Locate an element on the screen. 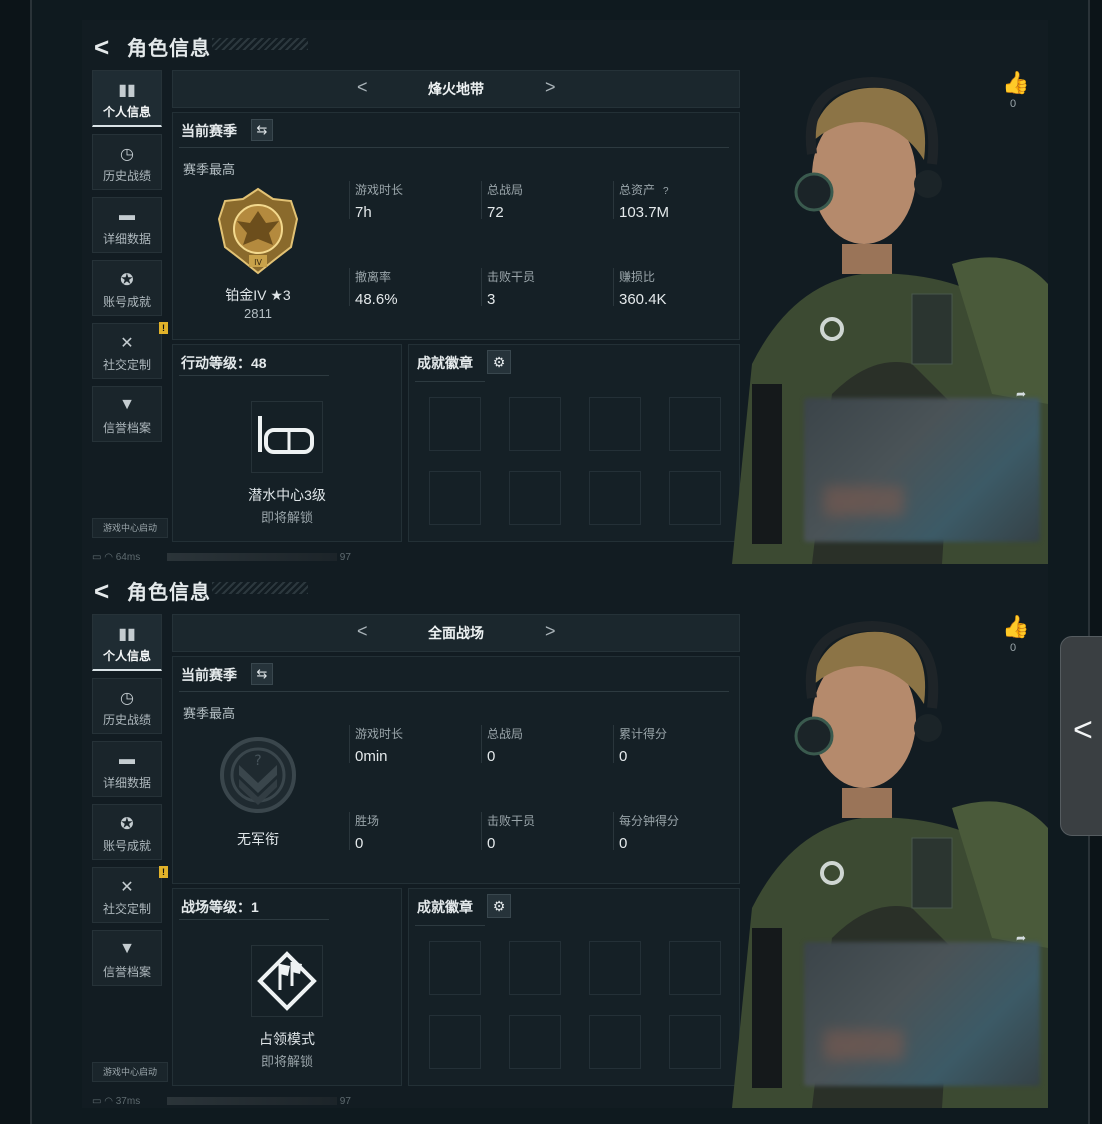  help-icon: ? is located at coordinates (666, 191).